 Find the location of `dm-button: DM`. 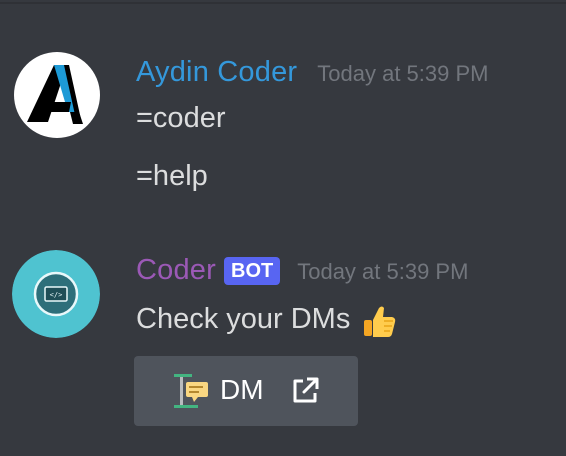

dm-button: DM is located at coordinates (246, 391).